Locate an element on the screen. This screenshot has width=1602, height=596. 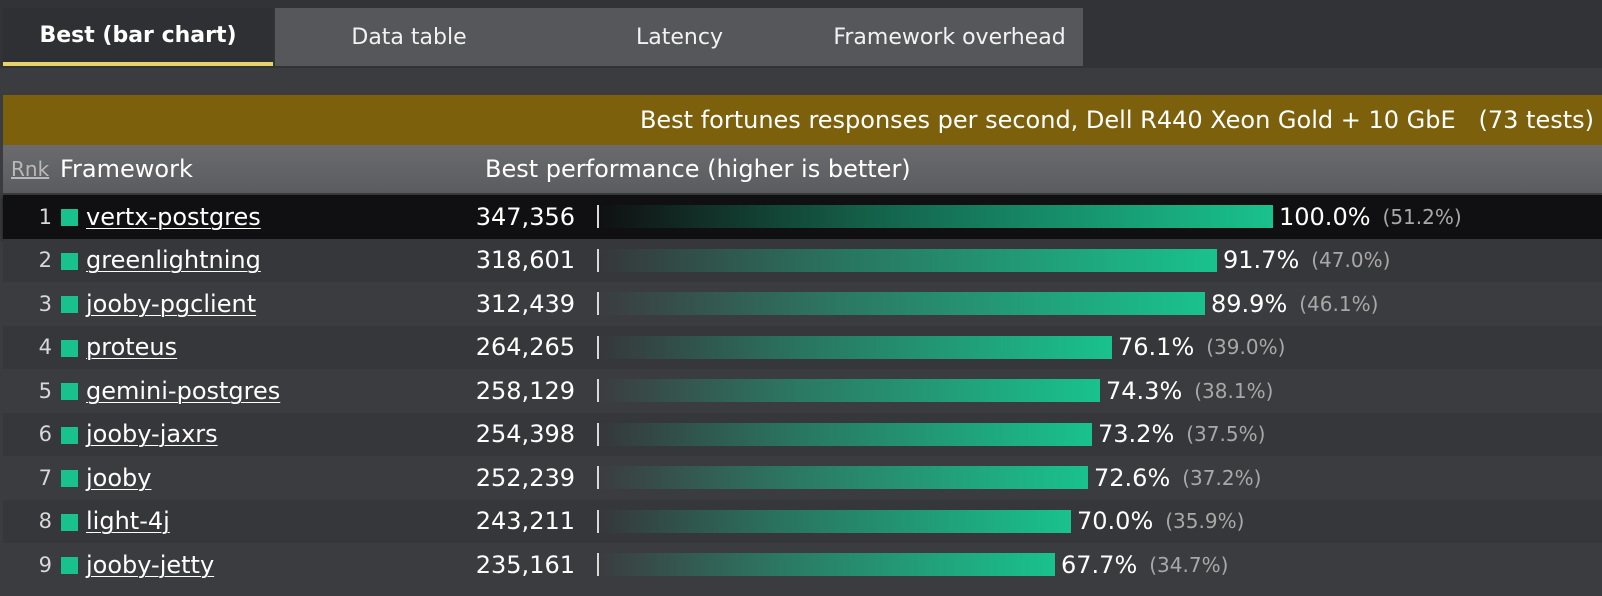
table-row: 6 jooby-jaxrs 254,398 73.2% (37.5%) is located at coordinates (802, 434).